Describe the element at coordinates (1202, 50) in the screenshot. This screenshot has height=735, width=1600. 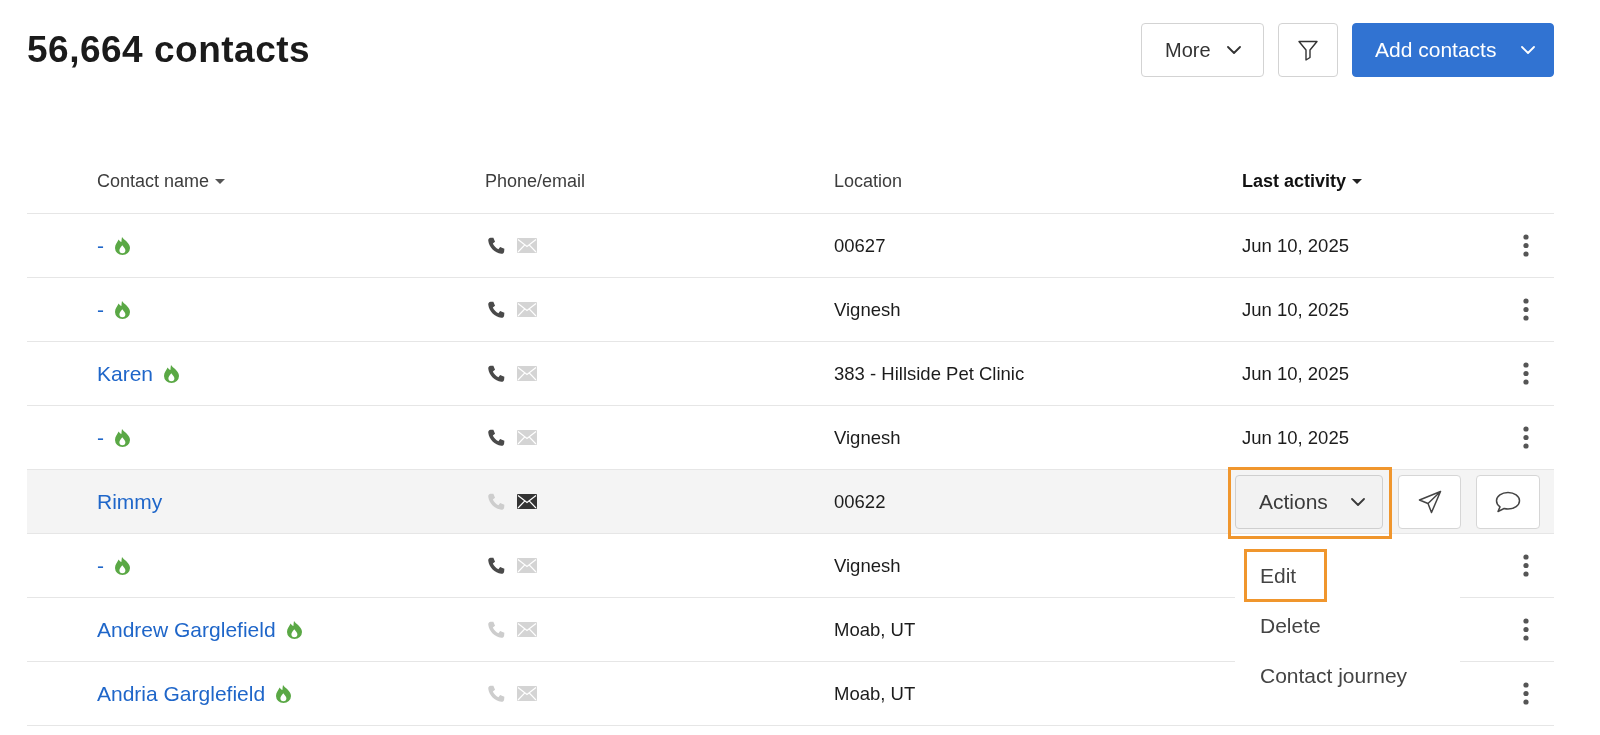
I see `more-dropdown-button: More` at that location.